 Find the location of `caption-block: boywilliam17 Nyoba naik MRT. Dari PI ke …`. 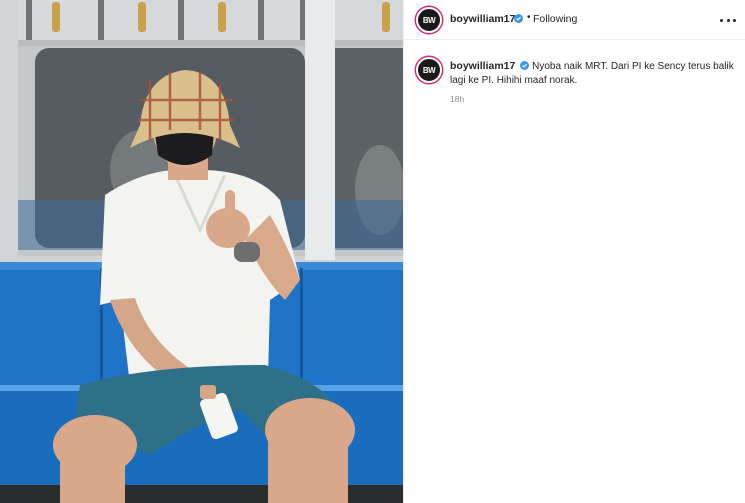

caption-block: boywilliam17 Nyoba naik MRT. Dari PI ke … is located at coordinates (593, 73).